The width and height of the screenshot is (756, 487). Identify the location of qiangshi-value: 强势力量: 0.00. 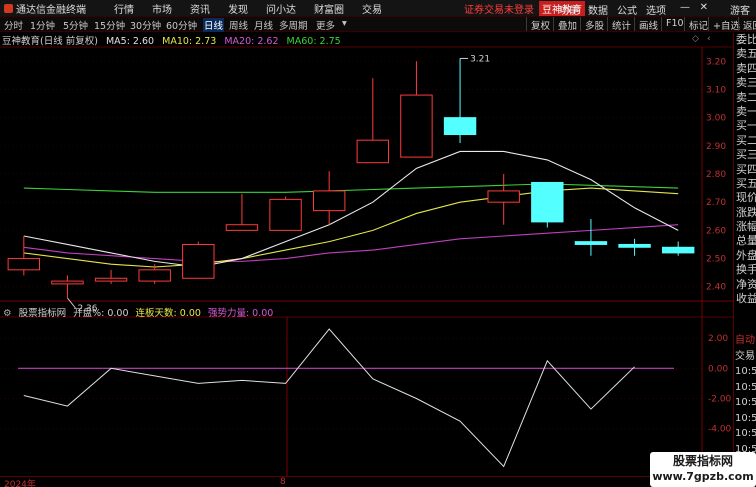
(240, 313).